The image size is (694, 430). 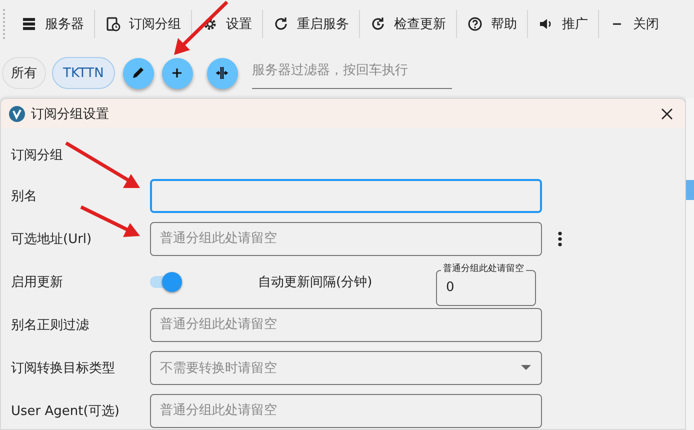 I want to click on logo-icon, so click(x=17, y=114).